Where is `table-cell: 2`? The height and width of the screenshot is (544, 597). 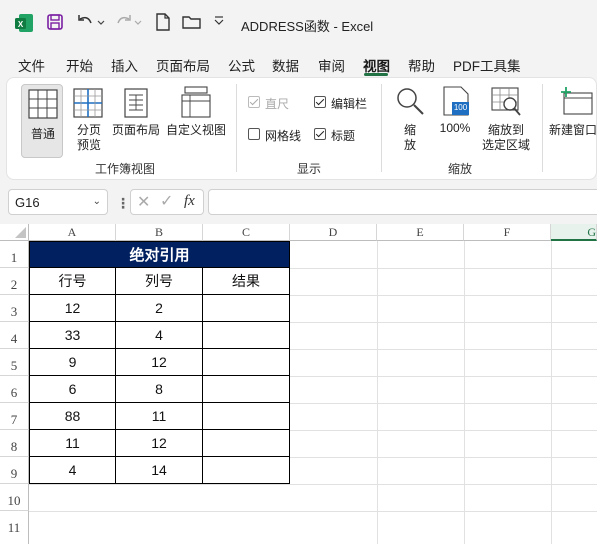
table-cell: 2 is located at coordinates (159, 308).